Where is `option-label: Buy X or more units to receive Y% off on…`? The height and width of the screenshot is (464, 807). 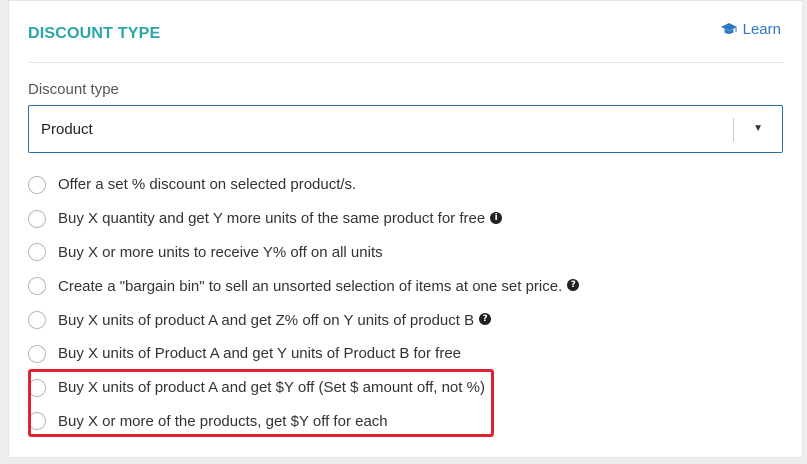
option-label: Buy X or more units to receive Y% off on… is located at coordinates (220, 252).